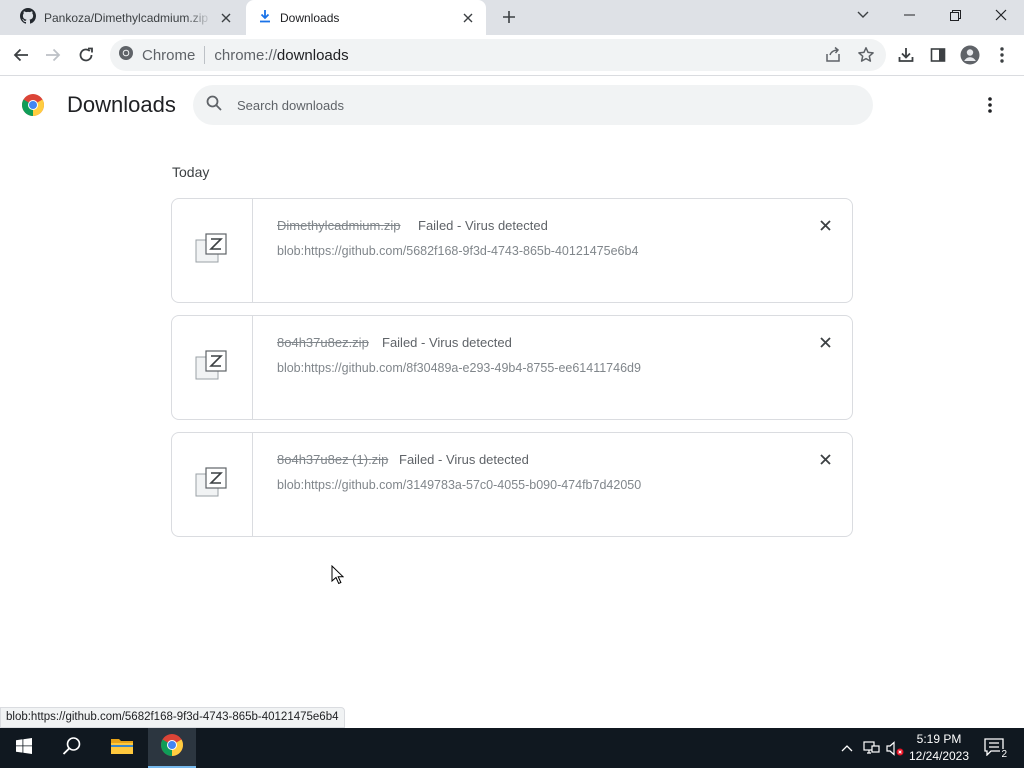 The image size is (1024, 768). I want to click on chevron-up-icon, so click(847, 748).